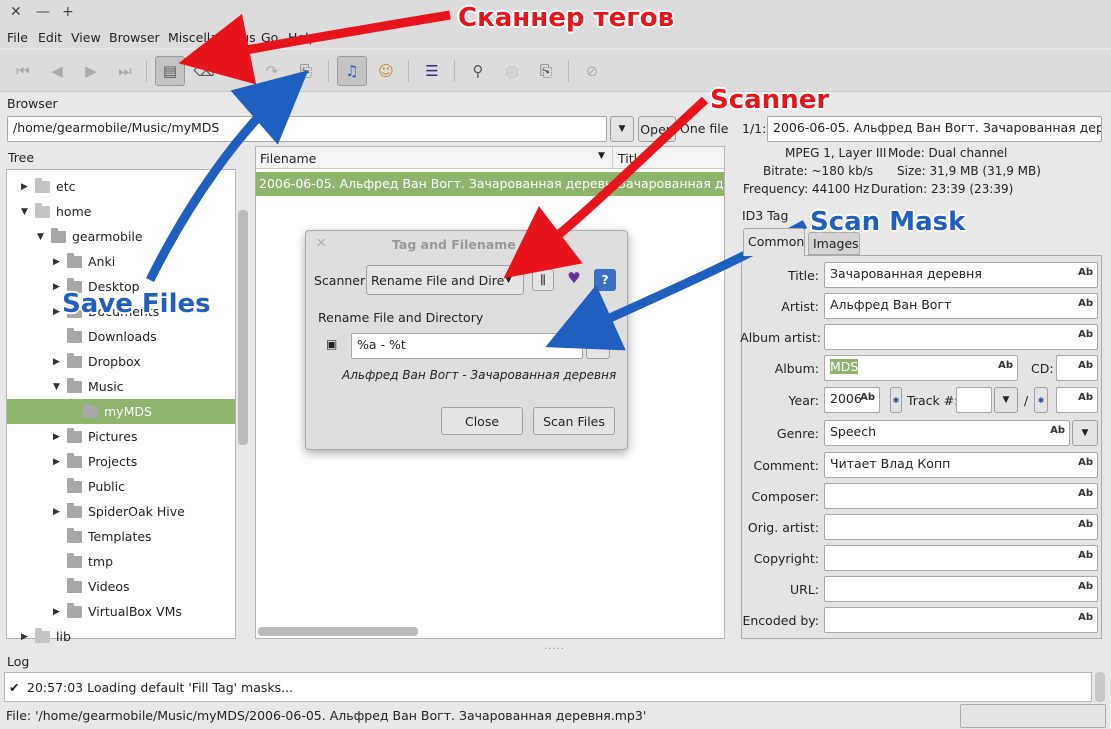 The width and height of the screenshot is (1111, 729). I want to click on previous-file-icon: ◀, so click(57, 71).